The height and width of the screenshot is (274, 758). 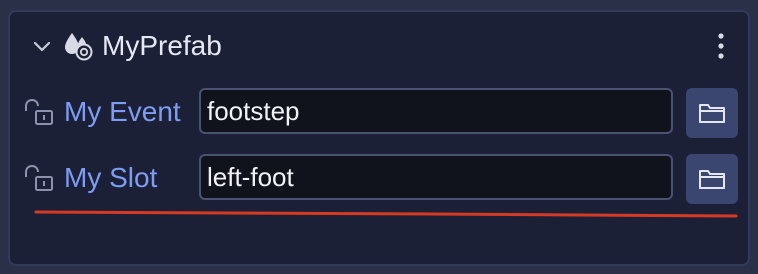 I want to click on more-vertical-icon, so click(x=721, y=46).